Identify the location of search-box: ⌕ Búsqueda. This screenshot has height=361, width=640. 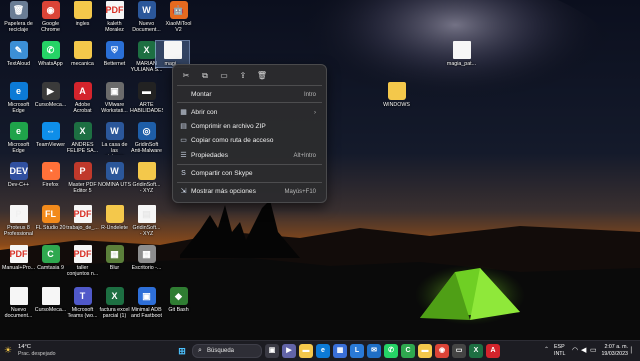
(227, 351).